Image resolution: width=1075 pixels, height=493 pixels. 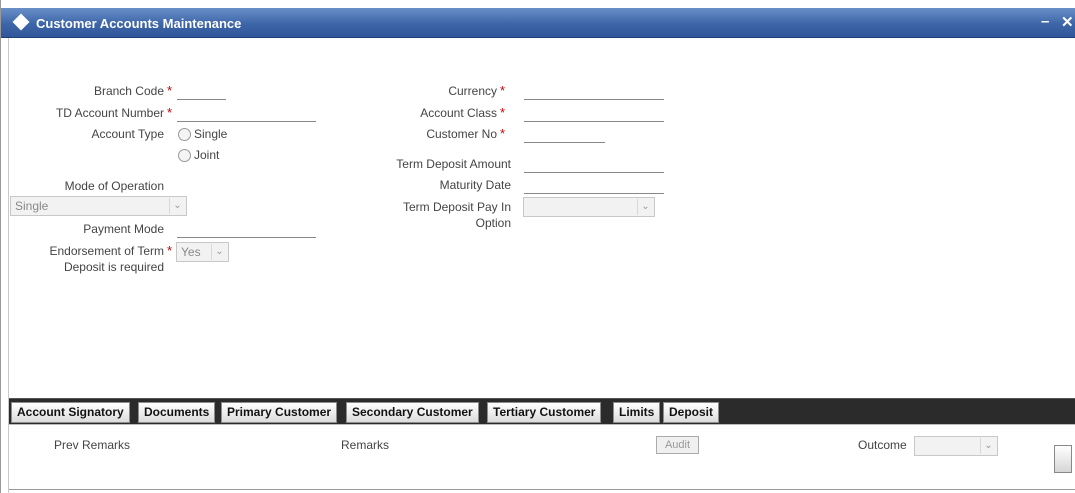 What do you see at coordinates (128, 134) in the screenshot?
I see `account-type-label: Account Type` at bounding box center [128, 134].